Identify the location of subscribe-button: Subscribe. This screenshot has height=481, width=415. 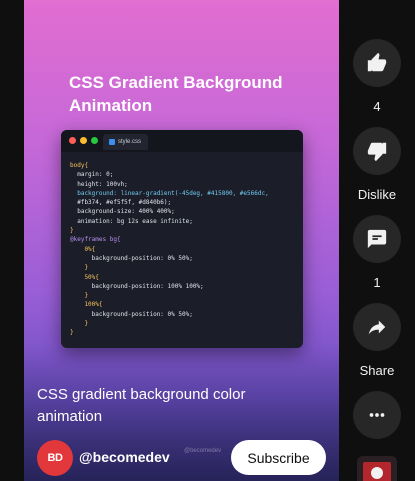
(278, 457).